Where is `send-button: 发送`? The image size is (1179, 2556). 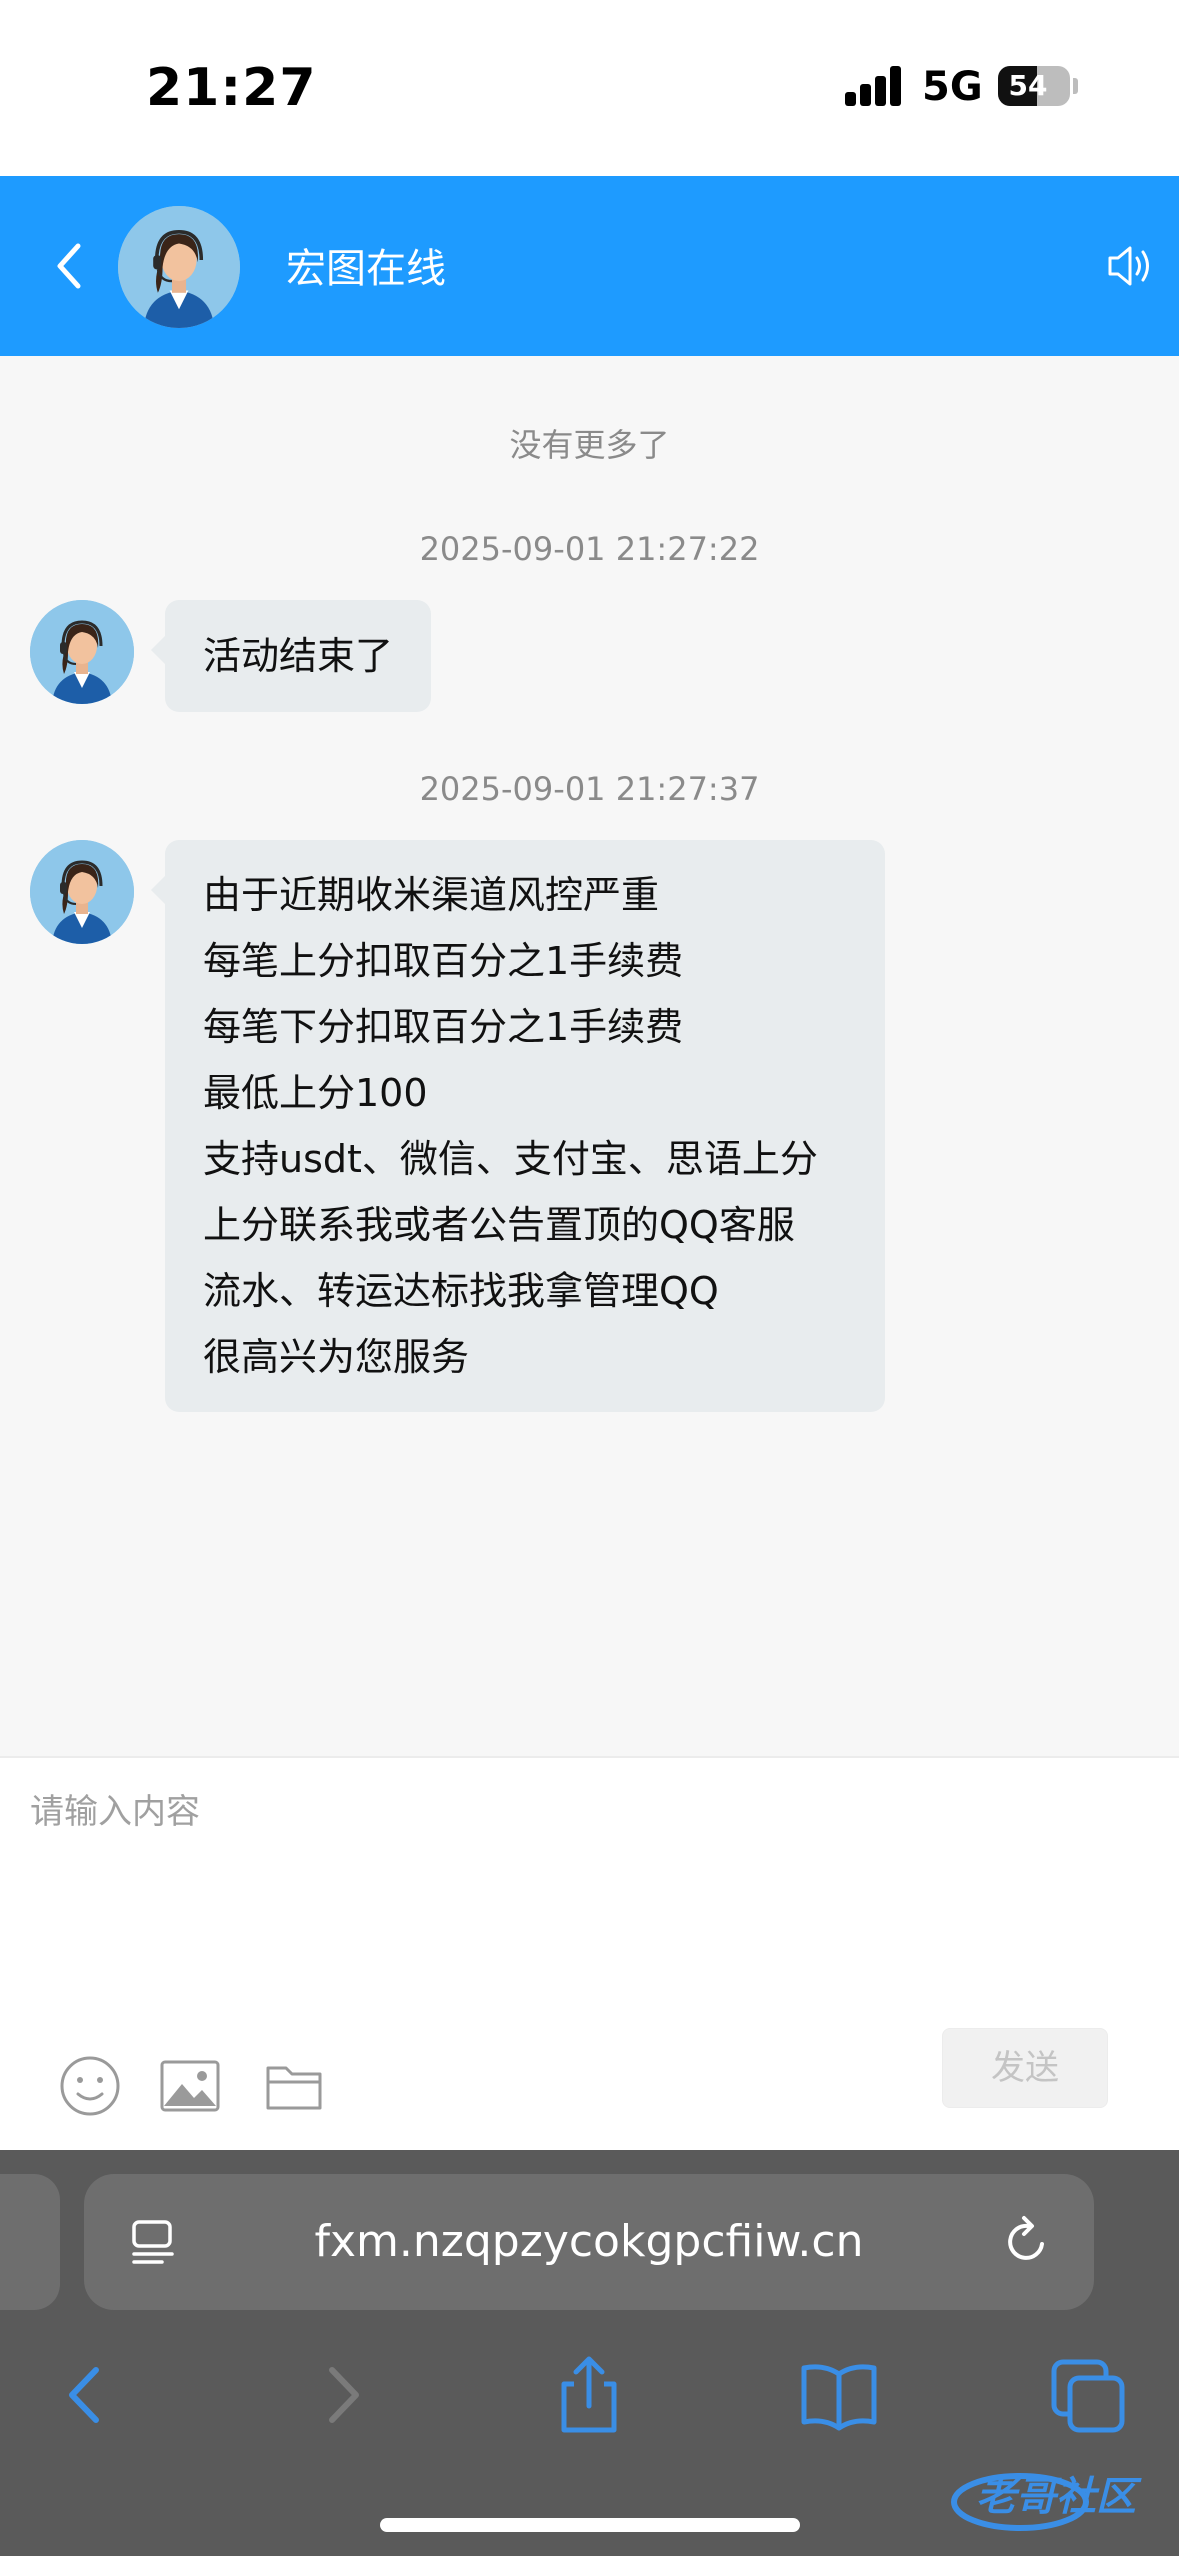 send-button: 发送 is located at coordinates (1025, 2068).